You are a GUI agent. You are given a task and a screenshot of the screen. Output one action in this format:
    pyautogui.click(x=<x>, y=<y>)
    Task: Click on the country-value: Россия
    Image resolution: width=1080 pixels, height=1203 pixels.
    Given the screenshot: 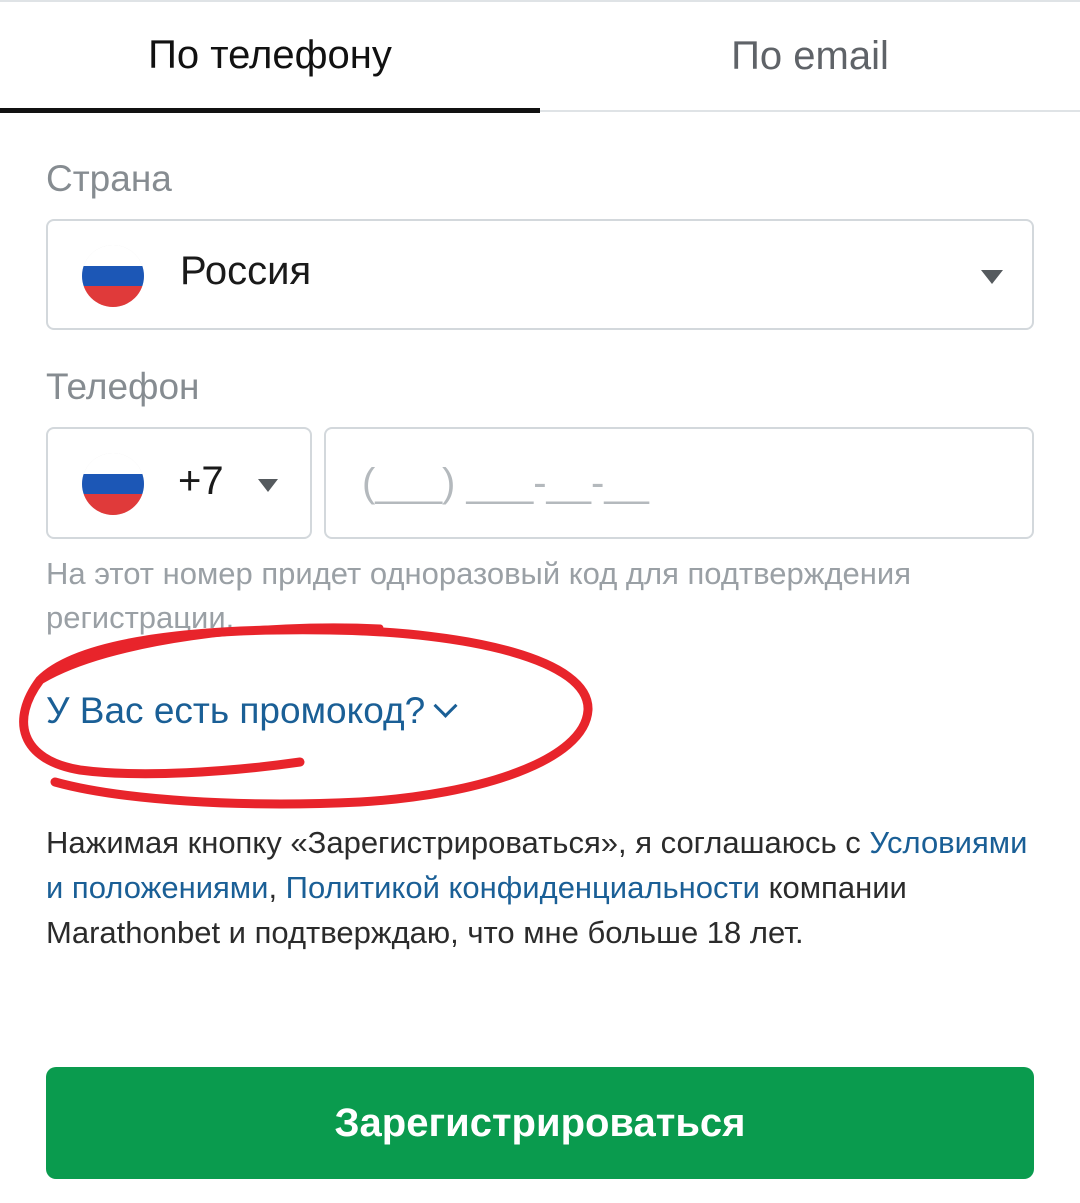 What is the action you would take?
    pyautogui.click(x=246, y=271)
    